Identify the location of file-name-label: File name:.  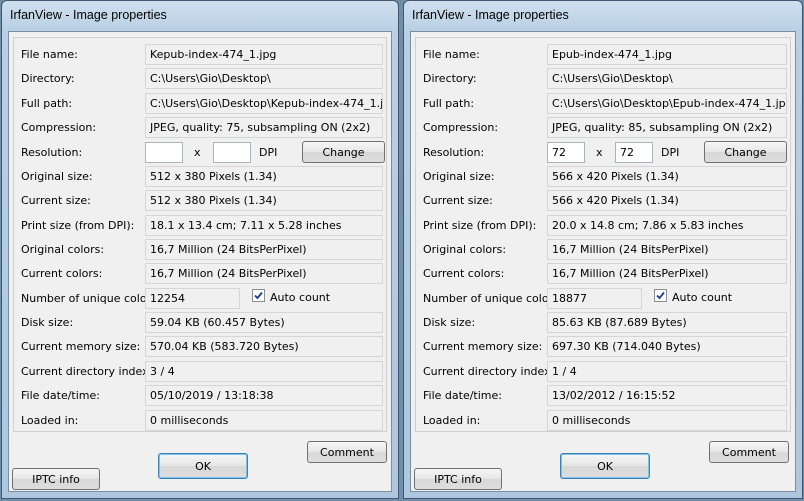
(49, 54).